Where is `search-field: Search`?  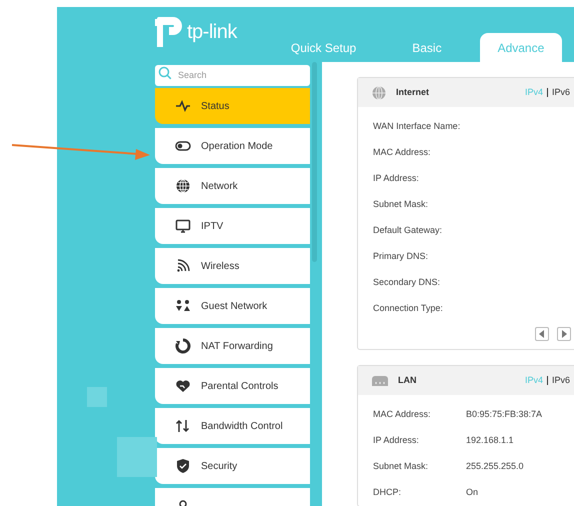
search-field: Search is located at coordinates (232, 75).